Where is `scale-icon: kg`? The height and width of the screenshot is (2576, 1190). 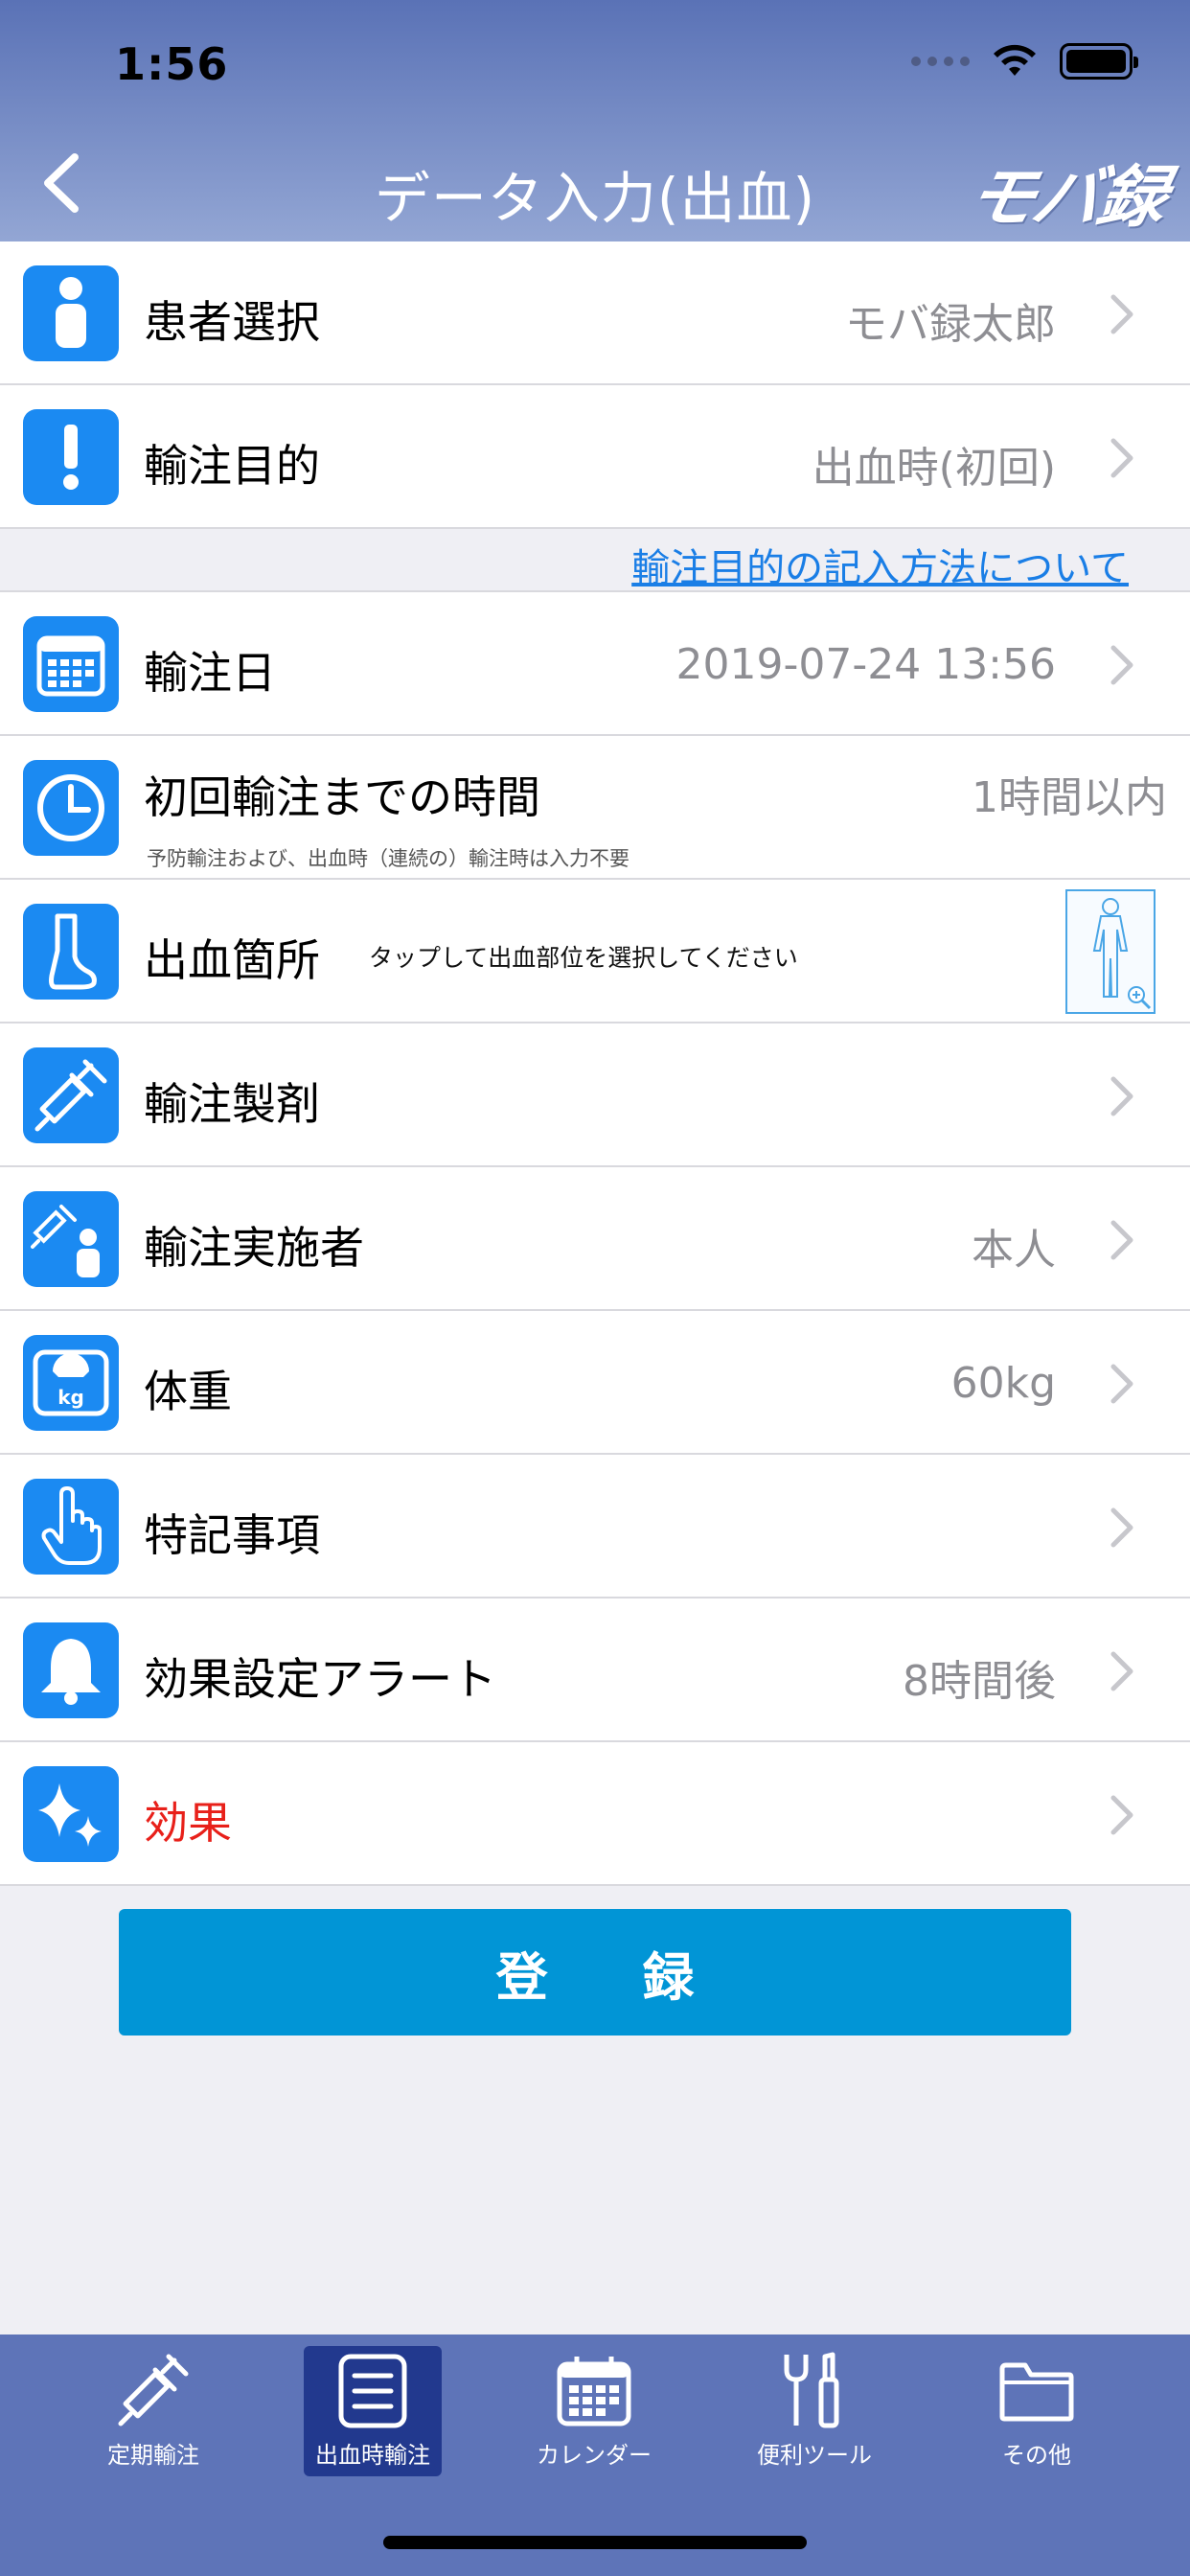 scale-icon: kg is located at coordinates (71, 1383).